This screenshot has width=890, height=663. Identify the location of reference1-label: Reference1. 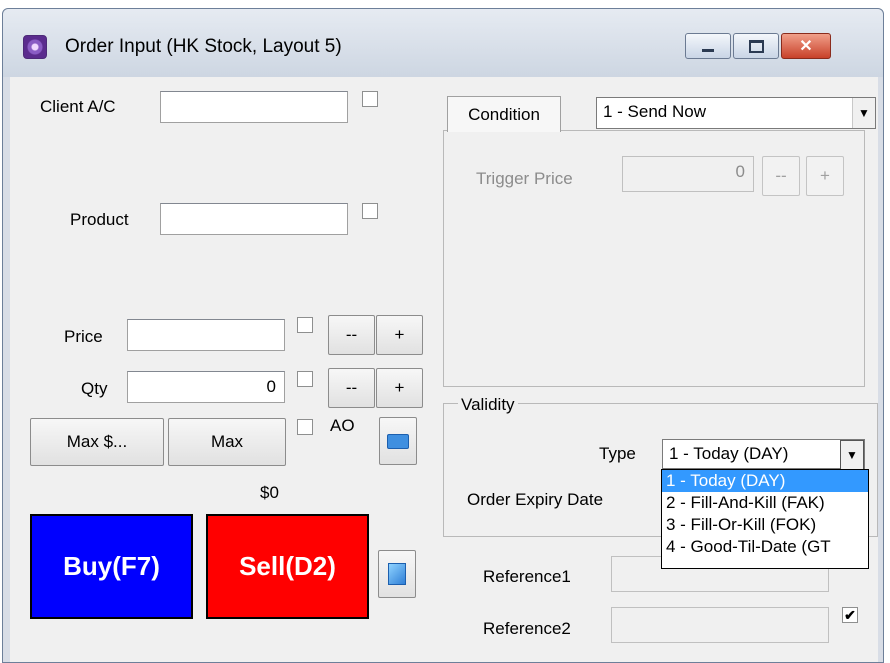
(527, 576).